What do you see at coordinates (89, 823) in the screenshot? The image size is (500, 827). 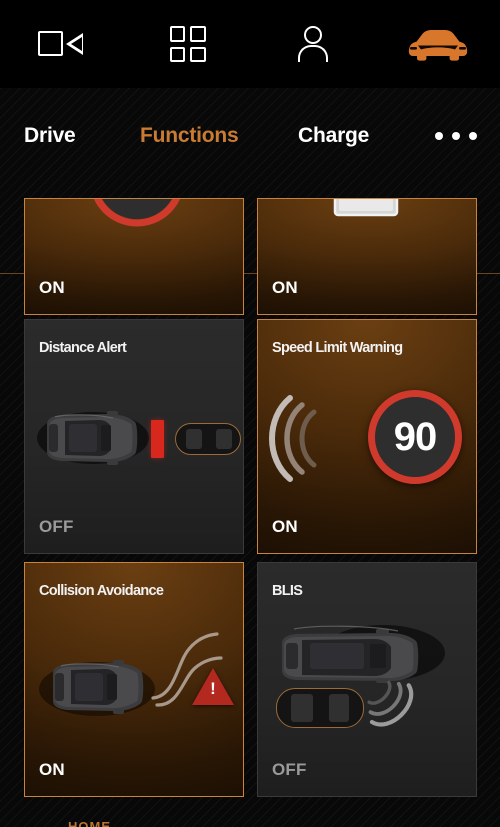 I see `home-label: HOME` at bounding box center [89, 823].